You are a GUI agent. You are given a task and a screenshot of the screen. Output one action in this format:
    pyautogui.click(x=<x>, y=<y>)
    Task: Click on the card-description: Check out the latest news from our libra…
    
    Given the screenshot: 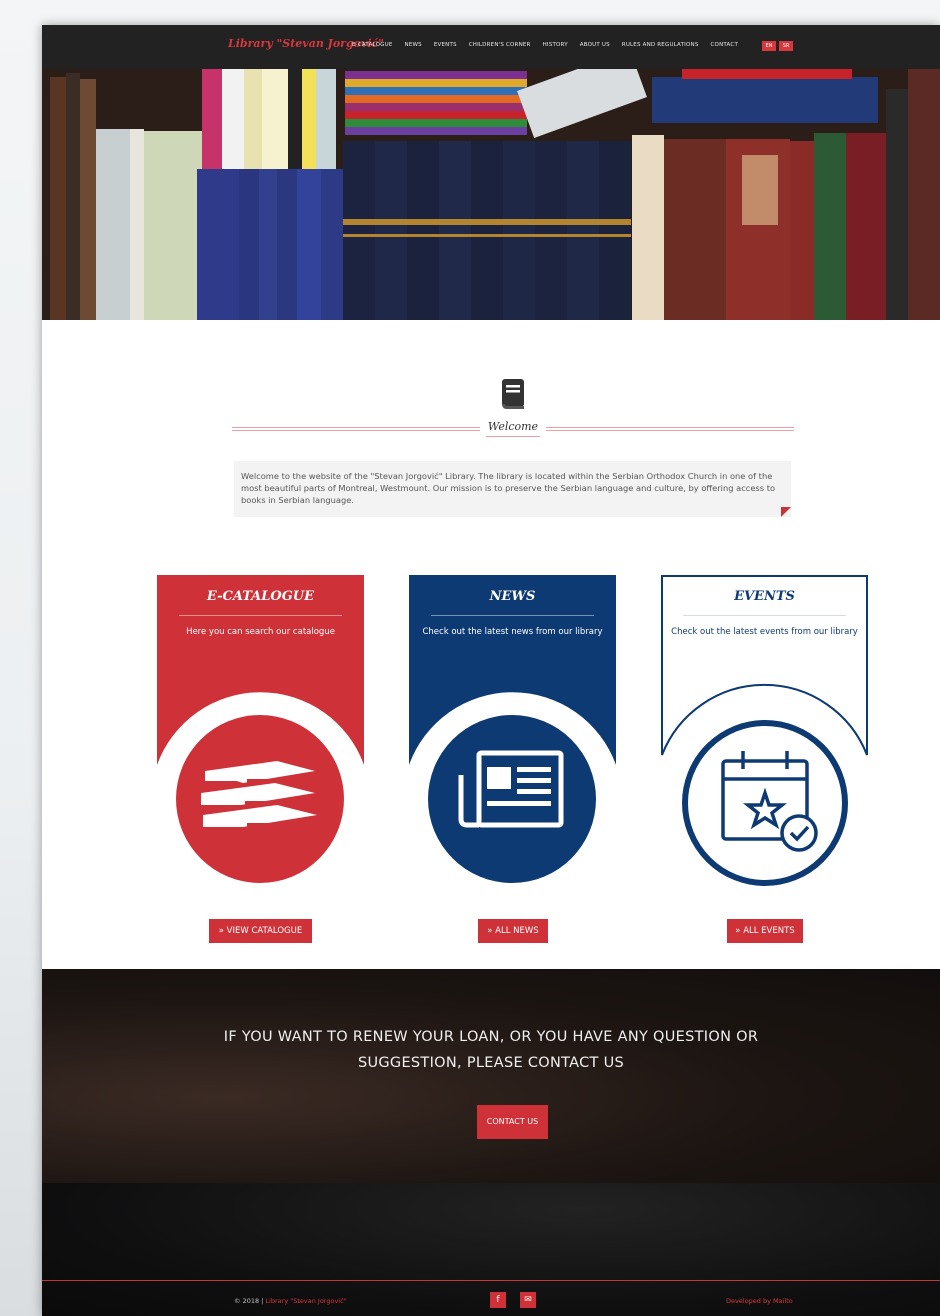 What is the action you would take?
    pyautogui.click(x=512, y=632)
    